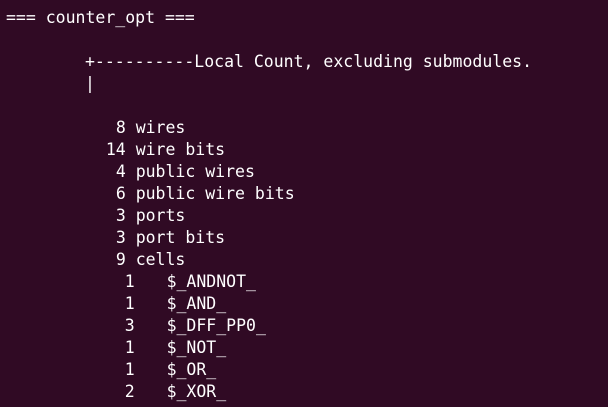 The image size is (608, 407). Describe the element at coordinates (170, 270) in the screenshot. I see `cell-row: 1 $_ANDNOT_` at that location.